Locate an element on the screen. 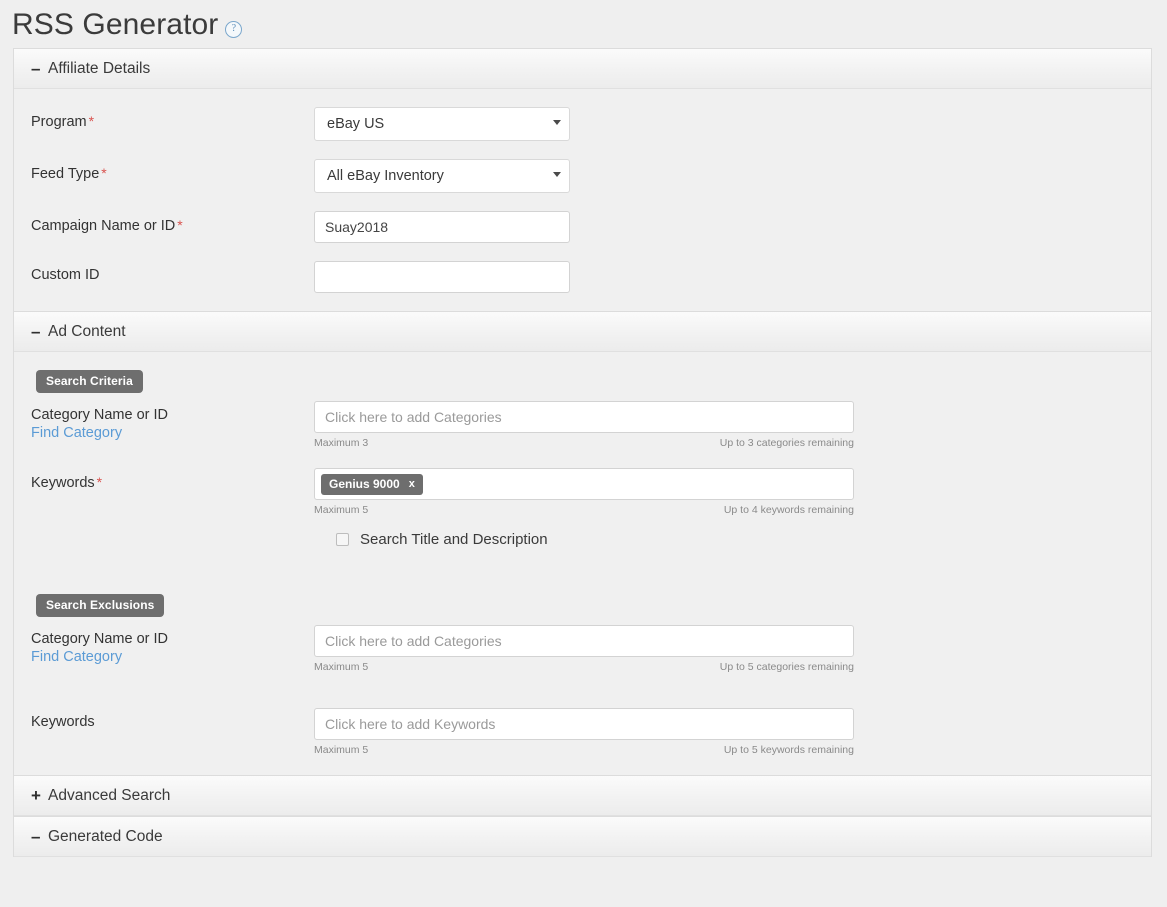  remaining-text-criteria-keywords: Up to 4 keywords remaining is located at coordinates (788, 510).